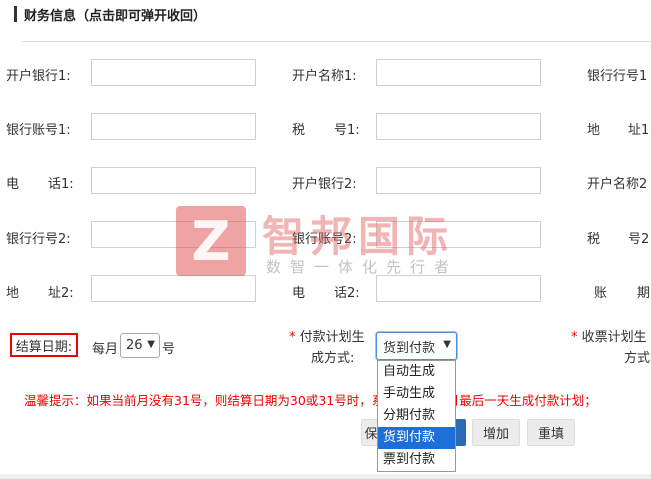  Describe the element at coordinates (38, 76) in the screenshot. I see `label-bank-1: 开户银行1:` at that location.